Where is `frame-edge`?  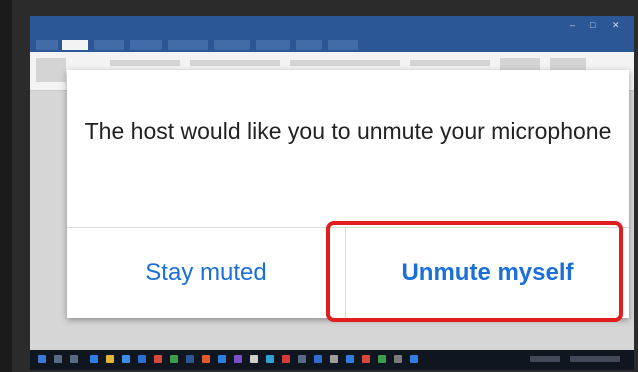 frame-edge is located at coordinates (6, 186).